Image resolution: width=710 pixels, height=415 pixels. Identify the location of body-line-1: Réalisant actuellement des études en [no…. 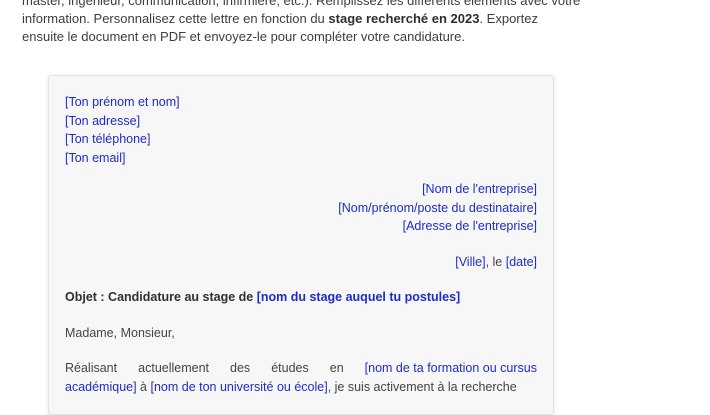
(301, 368).